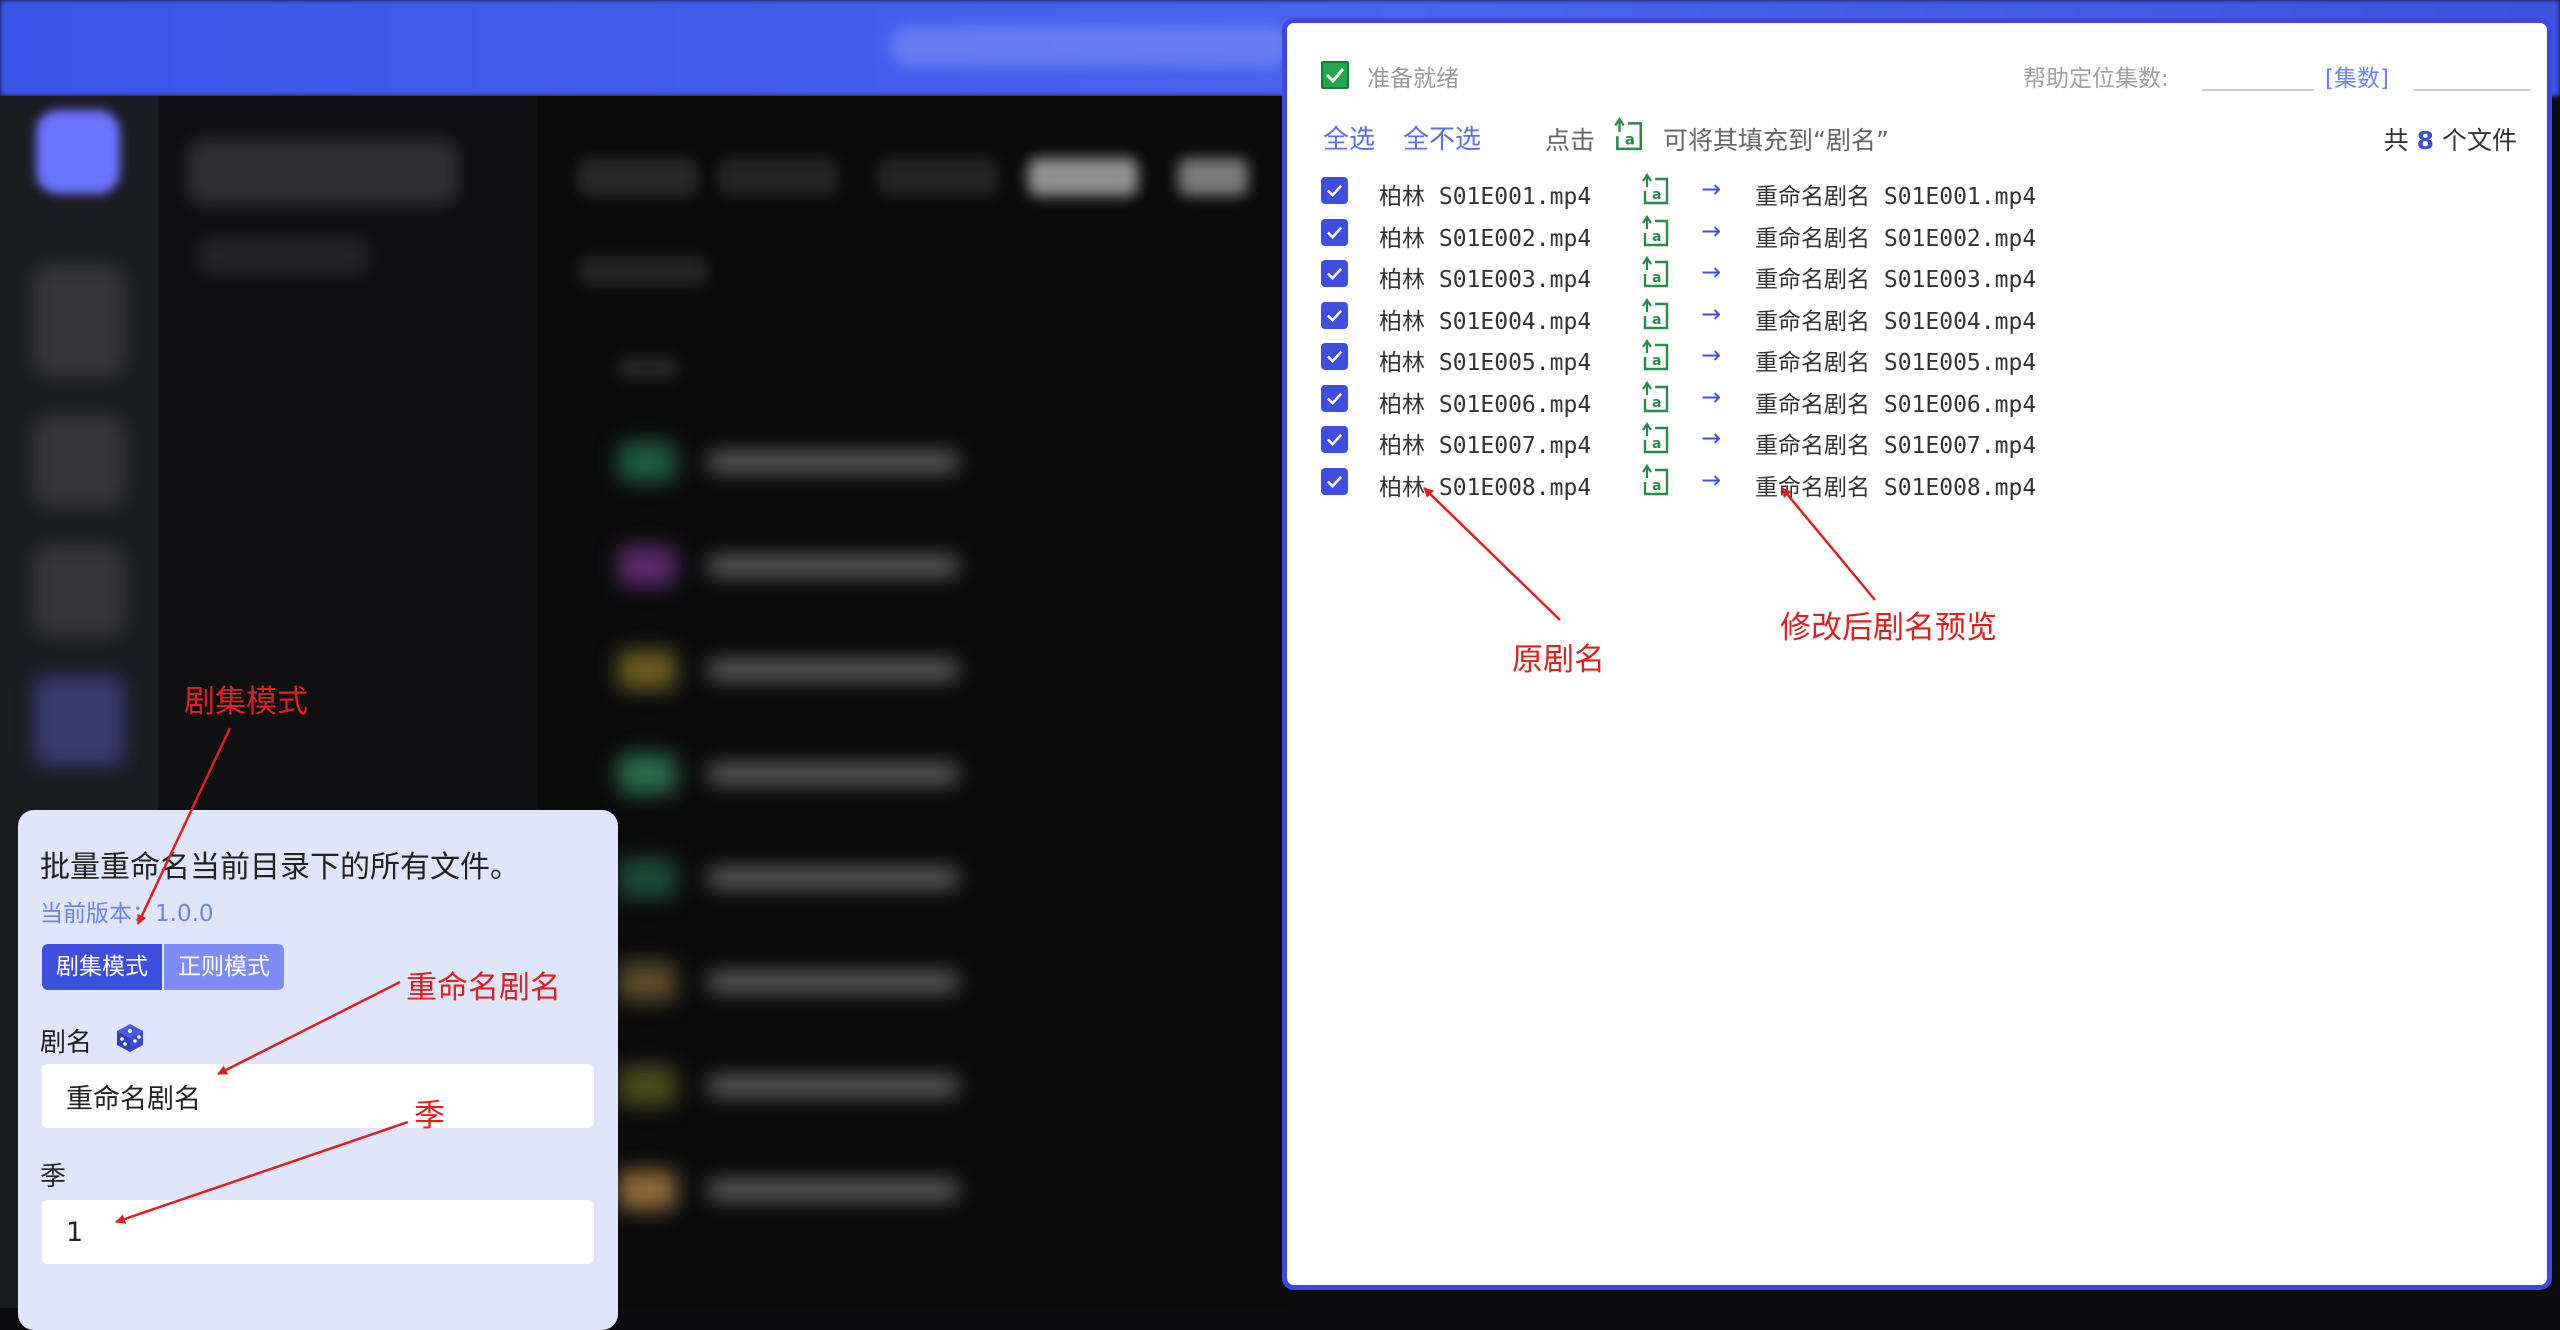 The height and width of the screenshot is (1330, 2560). I want to click on arrow-to-season, so click(262, 1172).